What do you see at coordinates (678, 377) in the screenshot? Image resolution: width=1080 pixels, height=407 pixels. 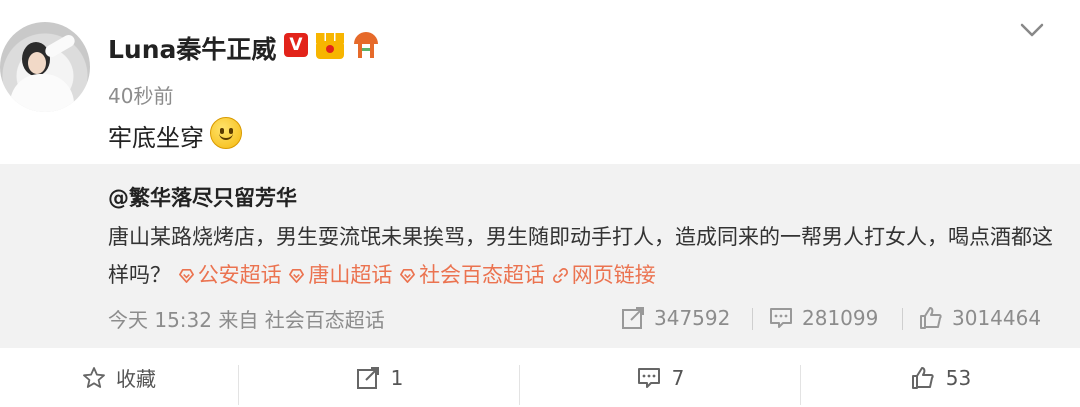 I see `comment-action-count: 7` at bounding box center [678, 377].